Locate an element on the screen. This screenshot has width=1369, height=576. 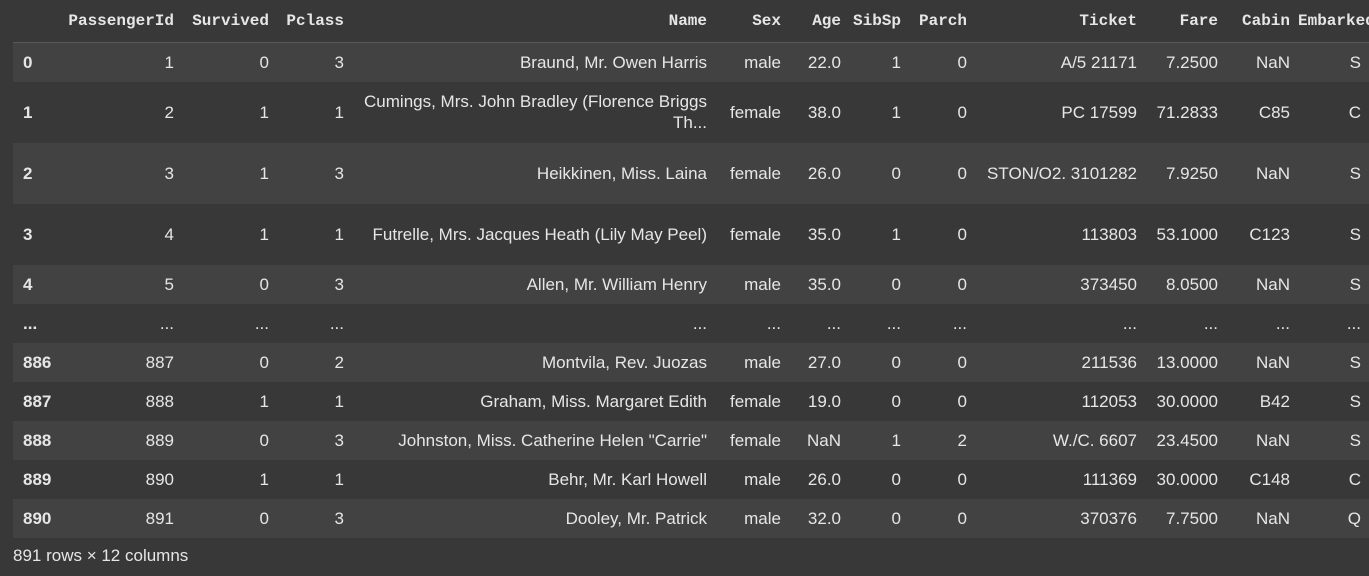
cell-ticket: PC 17599 is located at coordinates (1099, 112).